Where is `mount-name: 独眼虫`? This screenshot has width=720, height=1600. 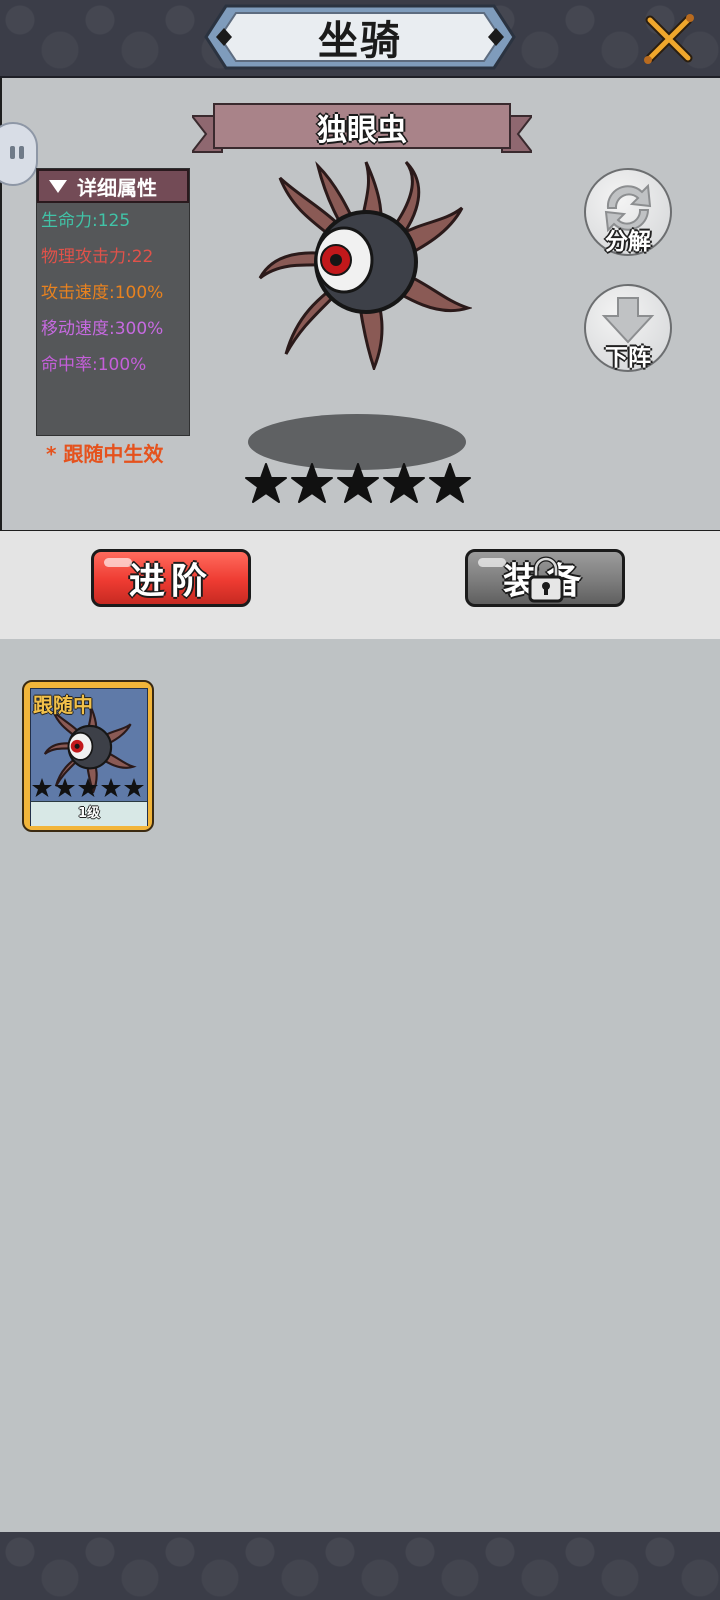
mount-name: 独眼虫 is located at coordinates (362, 130).